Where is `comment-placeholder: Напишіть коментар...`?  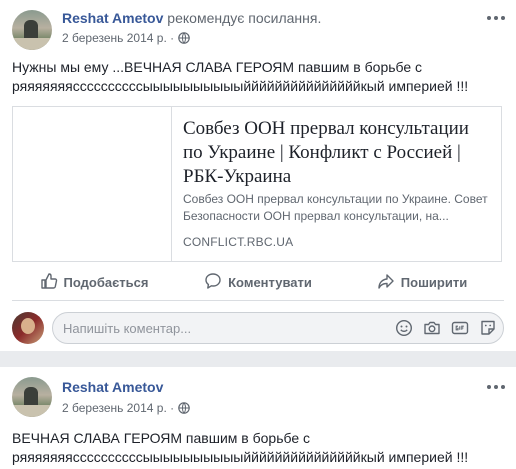 comment-placeholder: Напишіть коментар... is located at coordinates (127, 328).